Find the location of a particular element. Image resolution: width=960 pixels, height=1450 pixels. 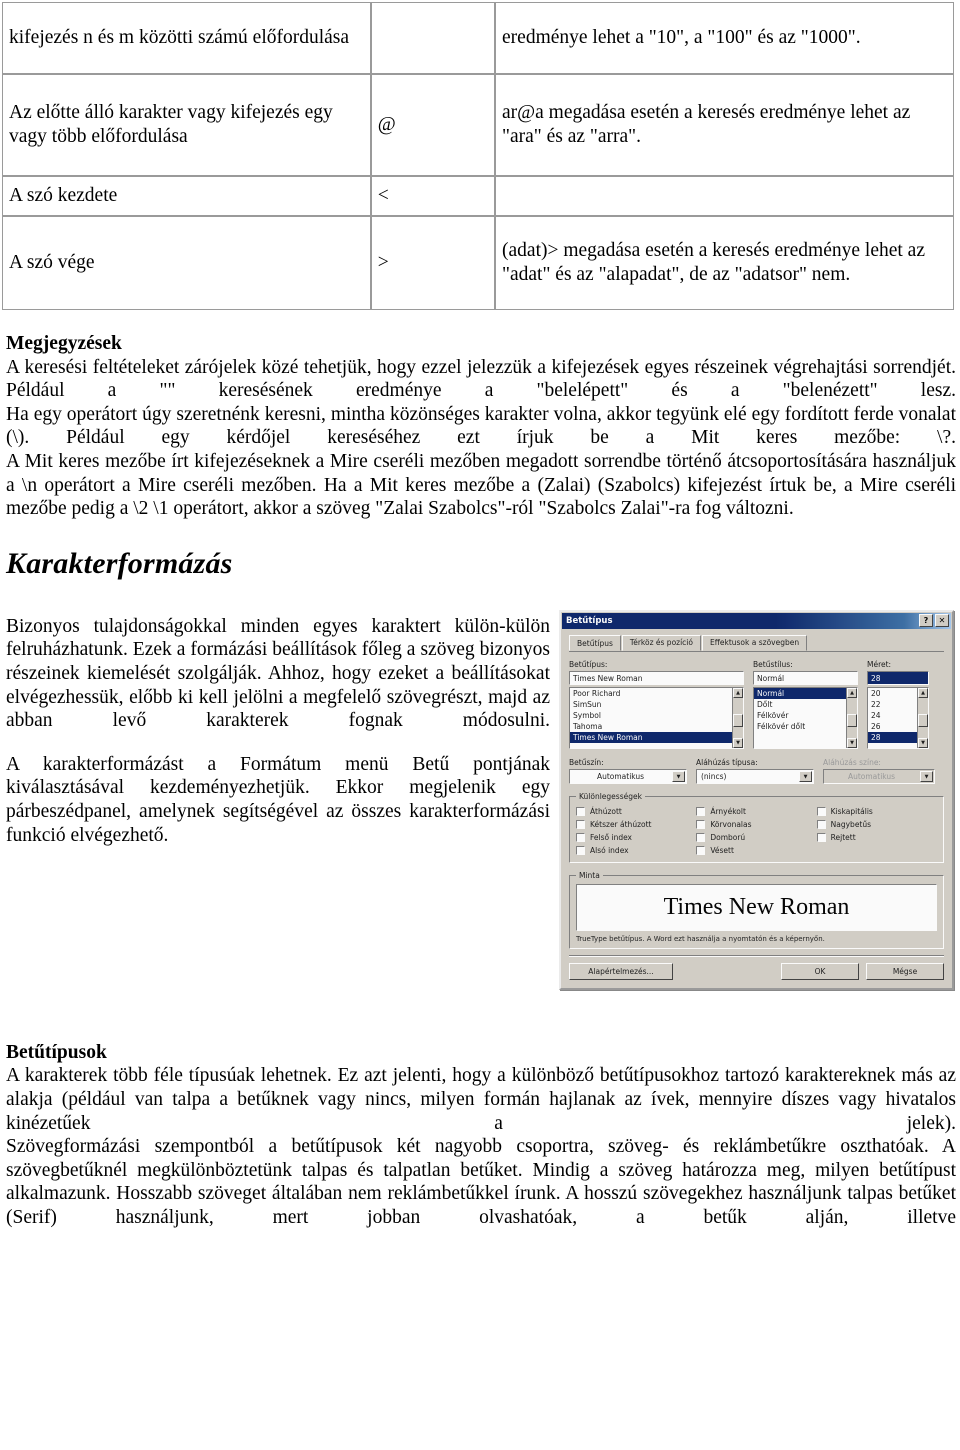

tab-text-effects: Effektusok a szövegben is located at coordinates (754, 642).